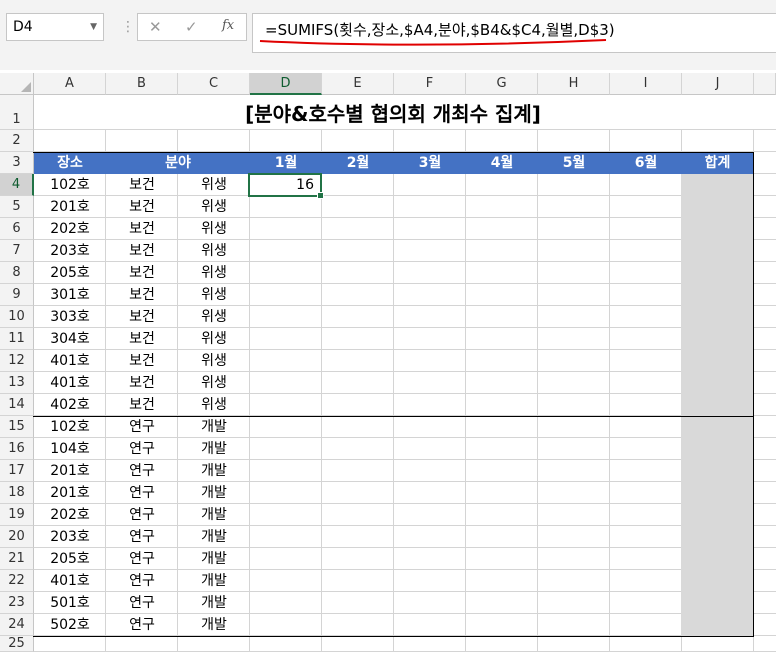  What do you see at coordinates (17, 603) in the screenshot?
I see `row-header-23: 23` at bounding box center [17, 603].